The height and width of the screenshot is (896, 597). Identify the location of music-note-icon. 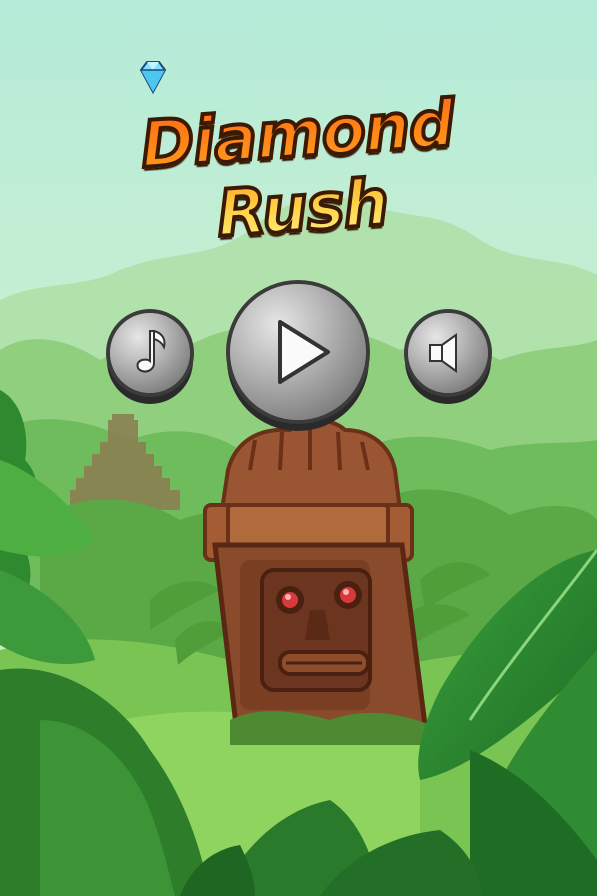
(151, 351).